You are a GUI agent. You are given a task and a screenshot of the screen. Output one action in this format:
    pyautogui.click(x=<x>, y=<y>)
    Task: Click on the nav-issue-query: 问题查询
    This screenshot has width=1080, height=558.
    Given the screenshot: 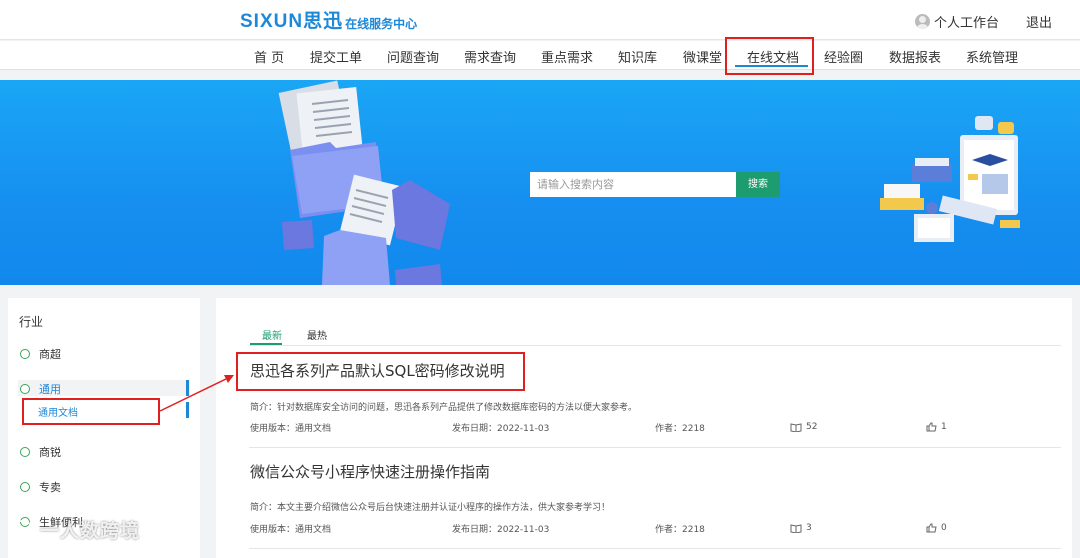 What is the action you would take?
    pyautogui.click(x=413, y=56)
    